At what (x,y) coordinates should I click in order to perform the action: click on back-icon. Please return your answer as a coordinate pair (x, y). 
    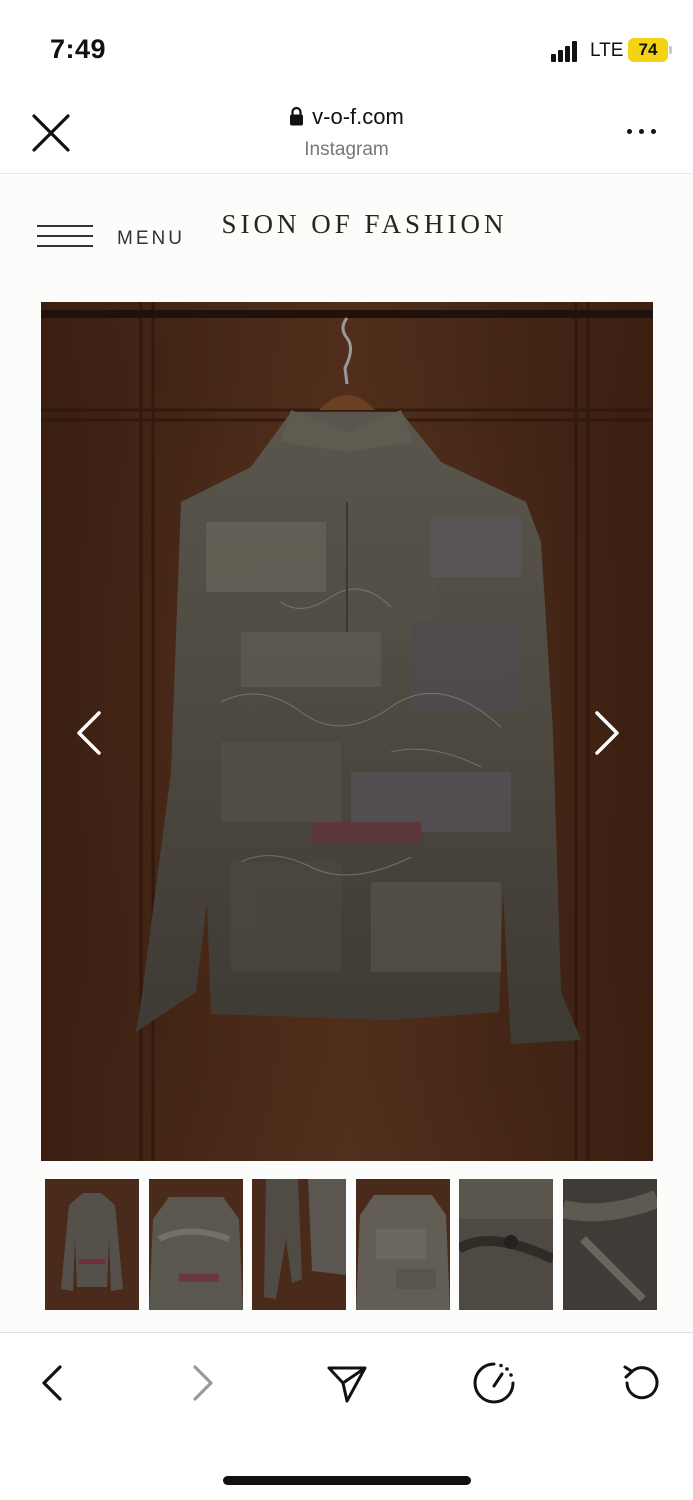
    Looking at the image, I should click on (52, 1383).